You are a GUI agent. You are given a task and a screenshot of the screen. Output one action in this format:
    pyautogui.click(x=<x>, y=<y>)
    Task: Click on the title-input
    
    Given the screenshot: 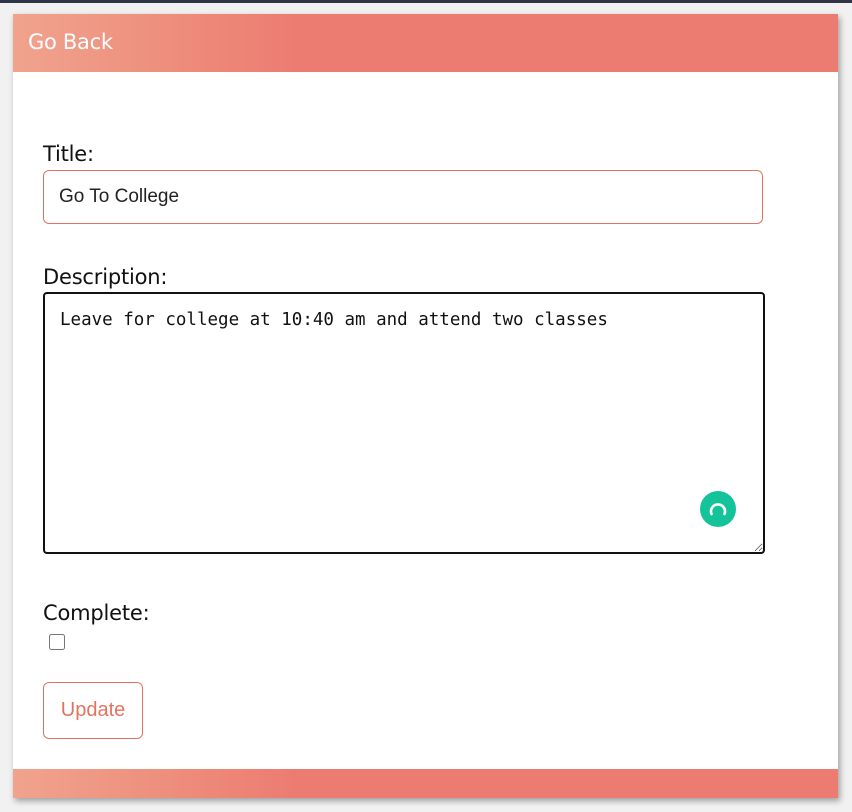 What is the action you would take?
    pyautogui.click(x=403, y=197)
    